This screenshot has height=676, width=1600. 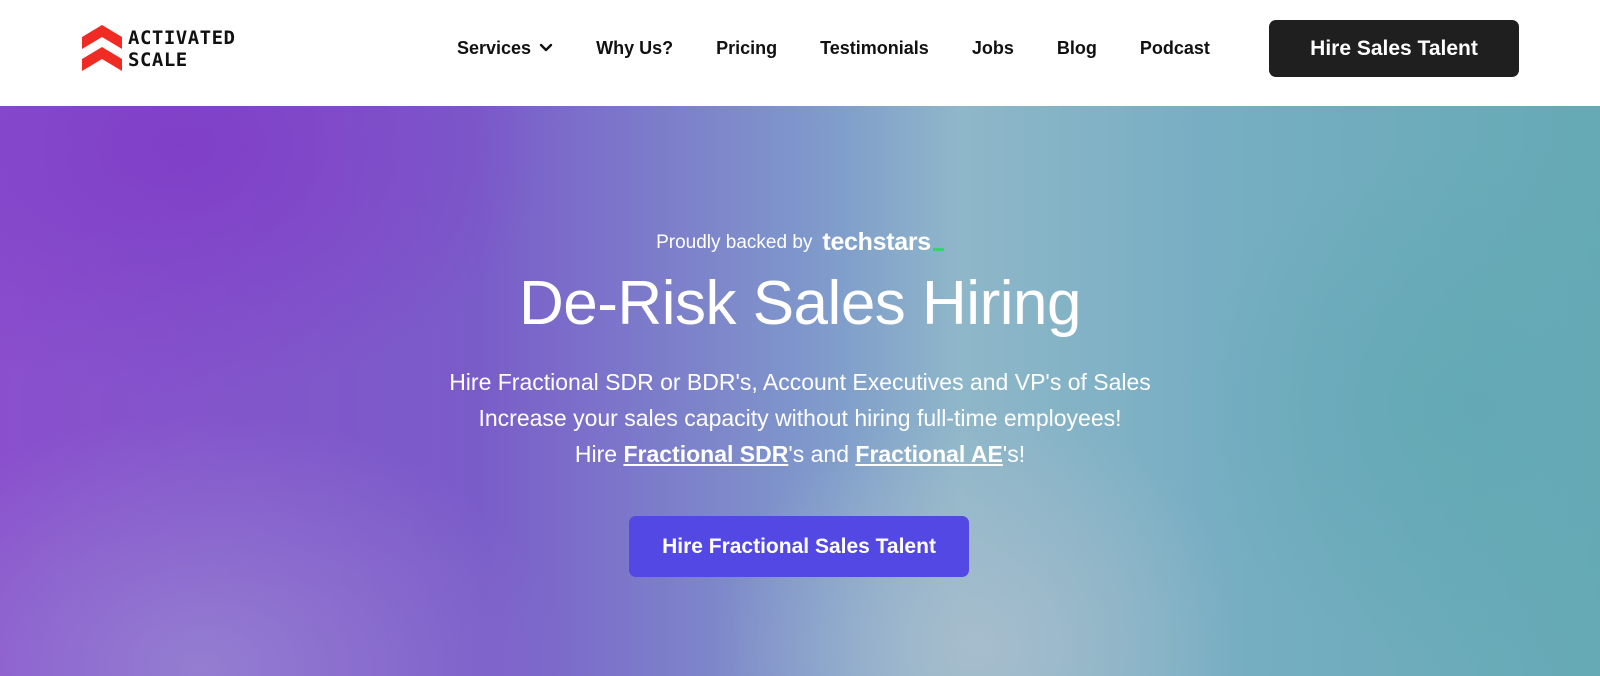 What do you see at coordinates (1394, 48) in the screenshot?
I see `hire-sales-talent-button: Hire Sales Talent` at bounding box center [1394, 48].